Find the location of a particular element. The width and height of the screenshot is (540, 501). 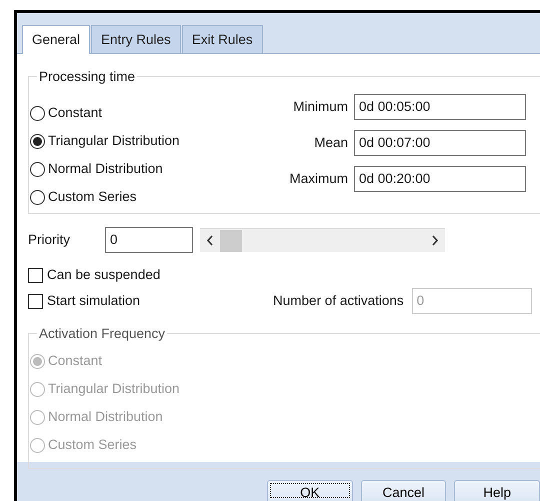

scroll-thumb is located at coordinates (231, 241).